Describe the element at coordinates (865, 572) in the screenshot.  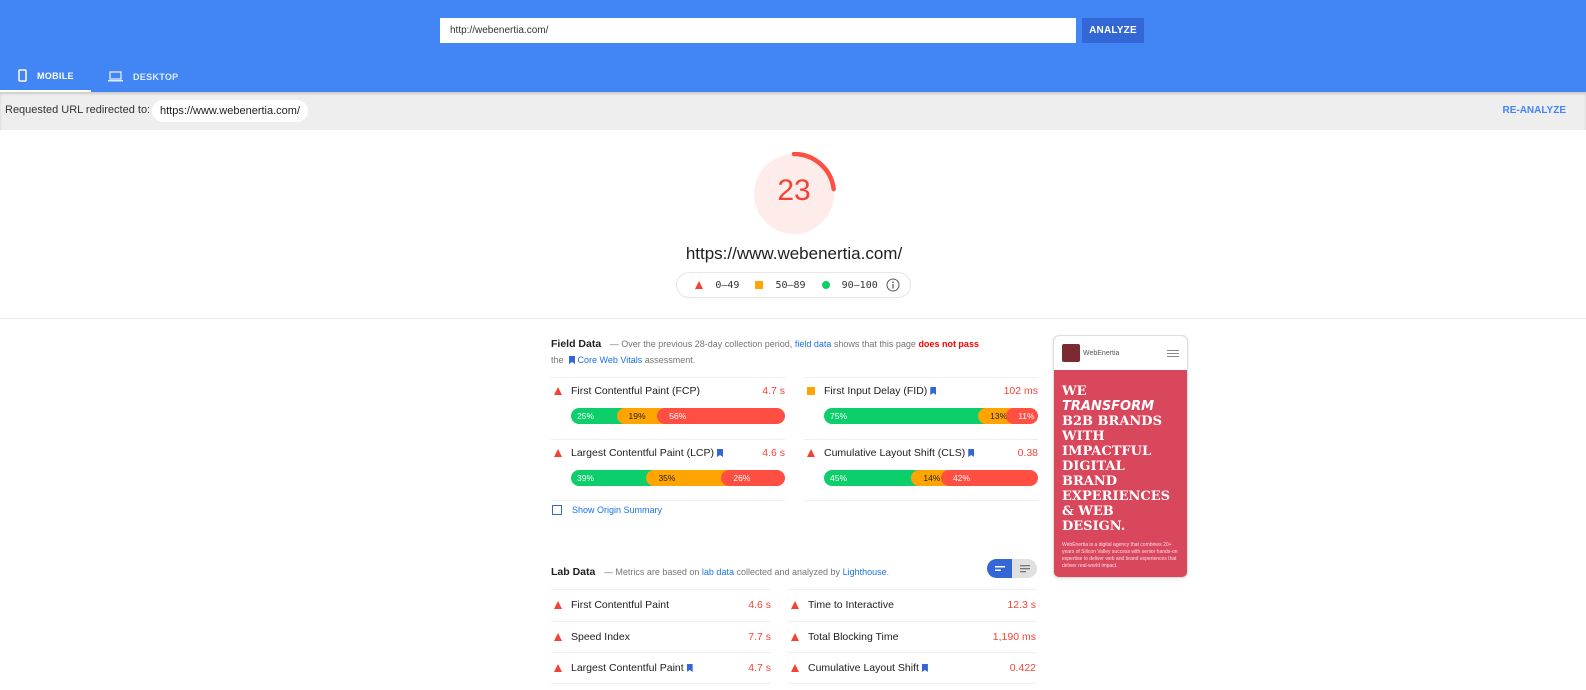
I see `lighthouse-link: Lighthouse` at that location.